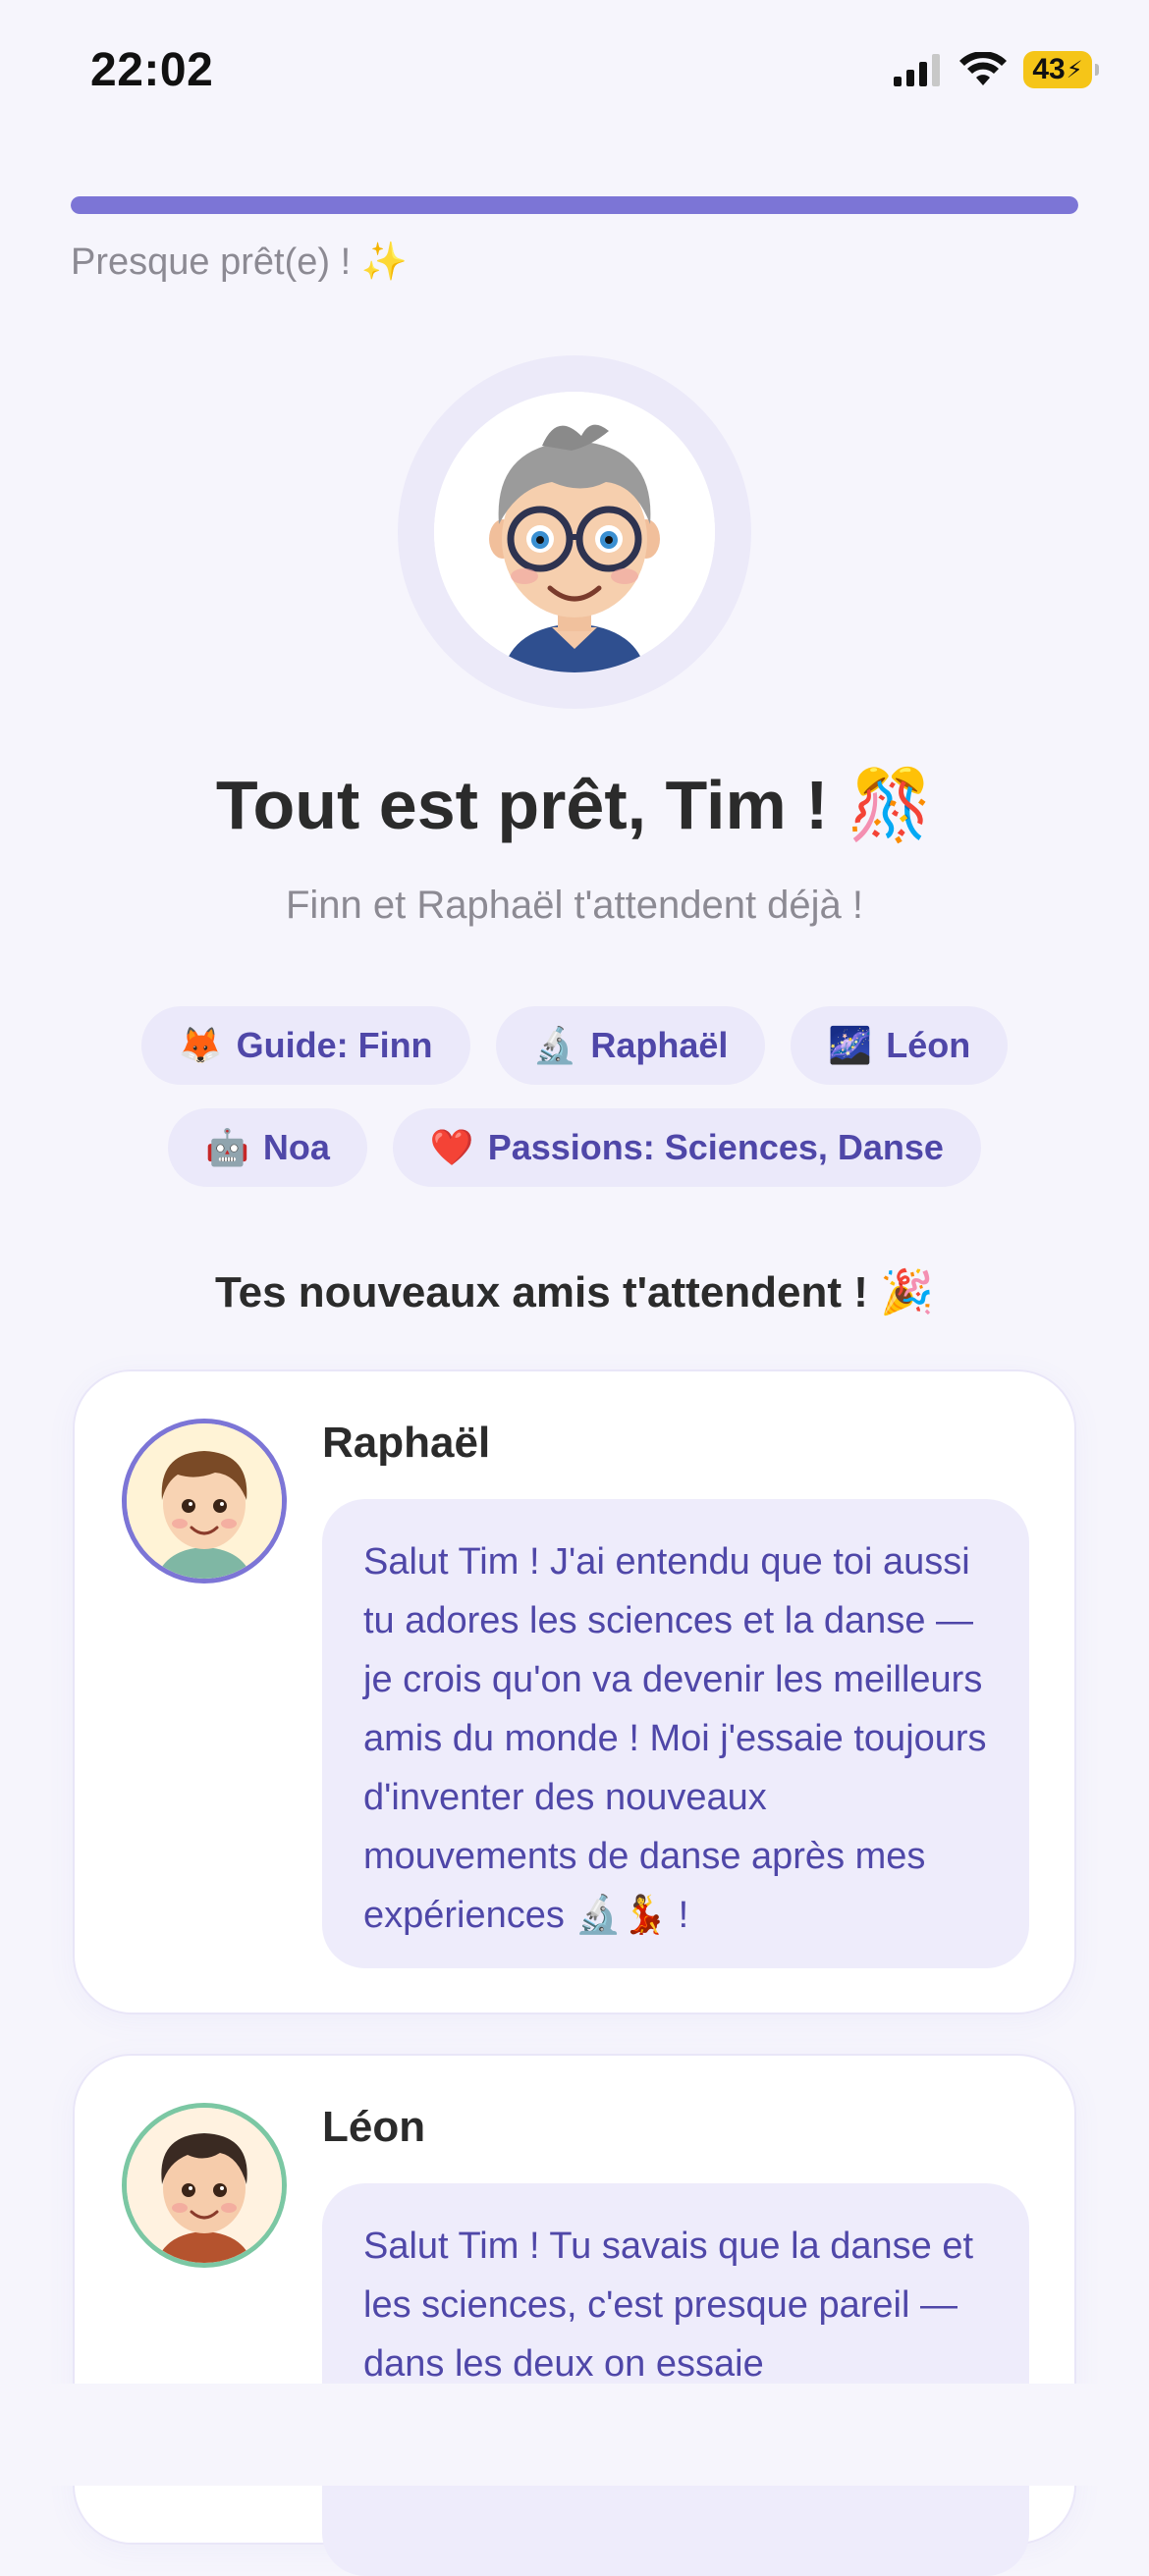 The width and height of the screenshot is (1149, 2576). I want to click on grandpa-avatar-illustration, so click(574, 532).